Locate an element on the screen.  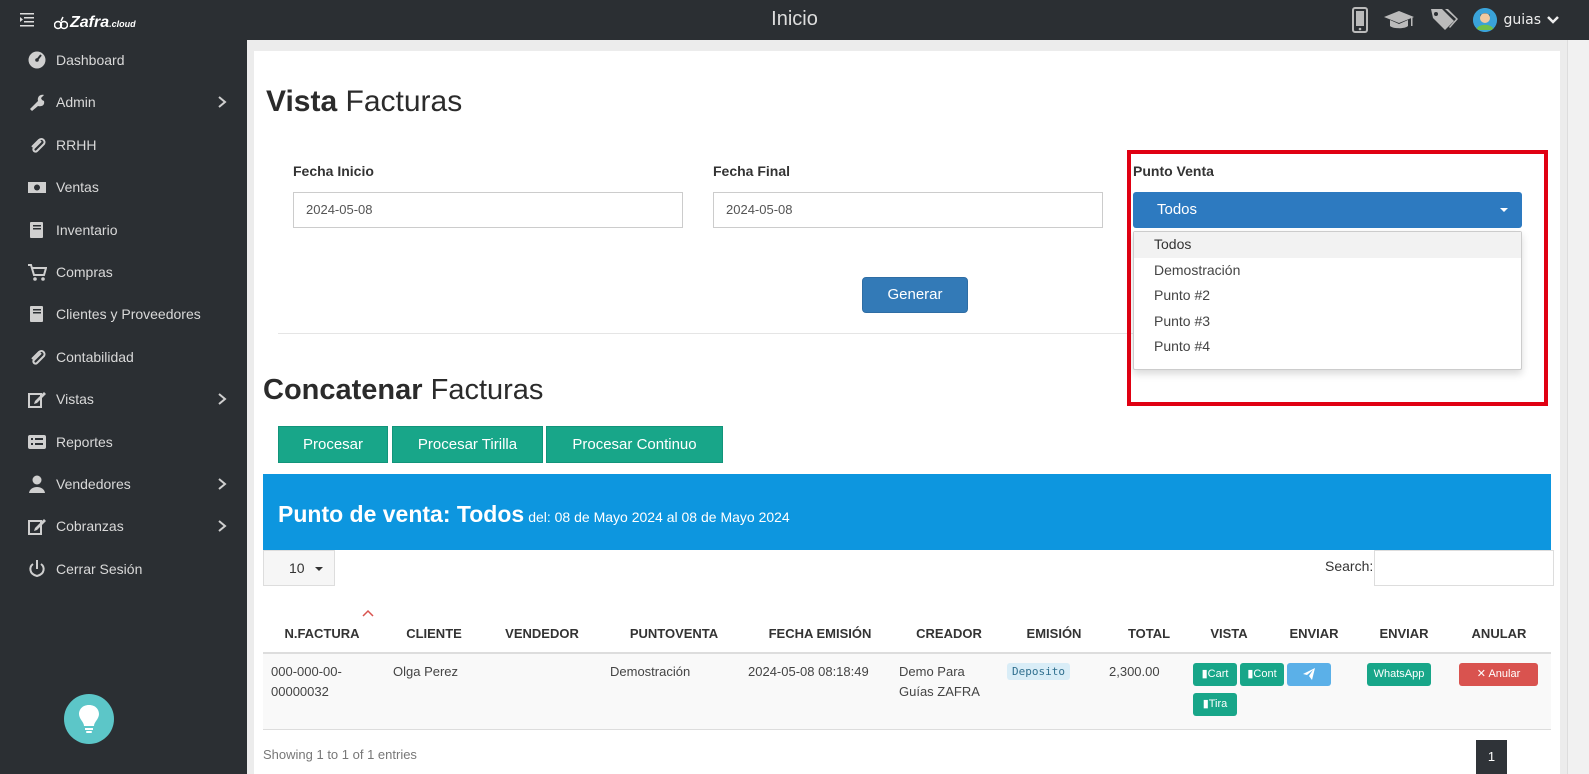
help-bulb-button is located at coordinates (89, 719).